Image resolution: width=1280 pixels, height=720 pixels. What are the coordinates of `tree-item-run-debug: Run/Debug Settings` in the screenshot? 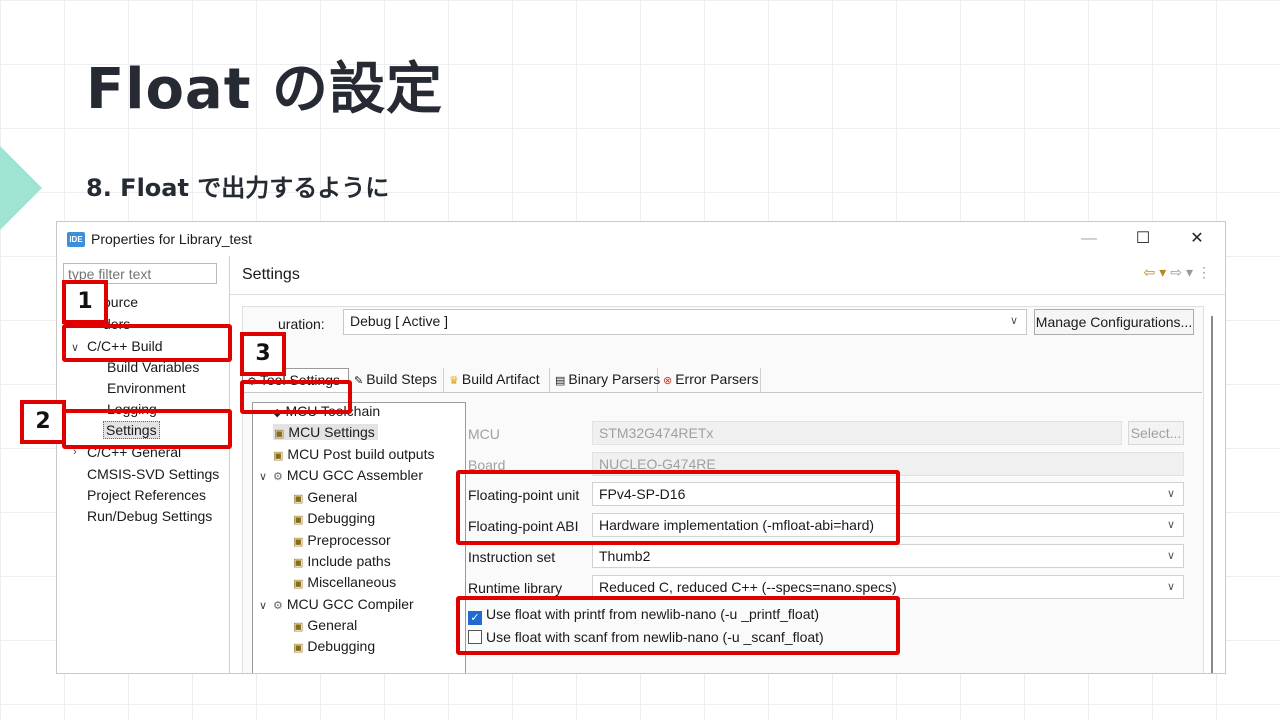 It's located at (149, 516).